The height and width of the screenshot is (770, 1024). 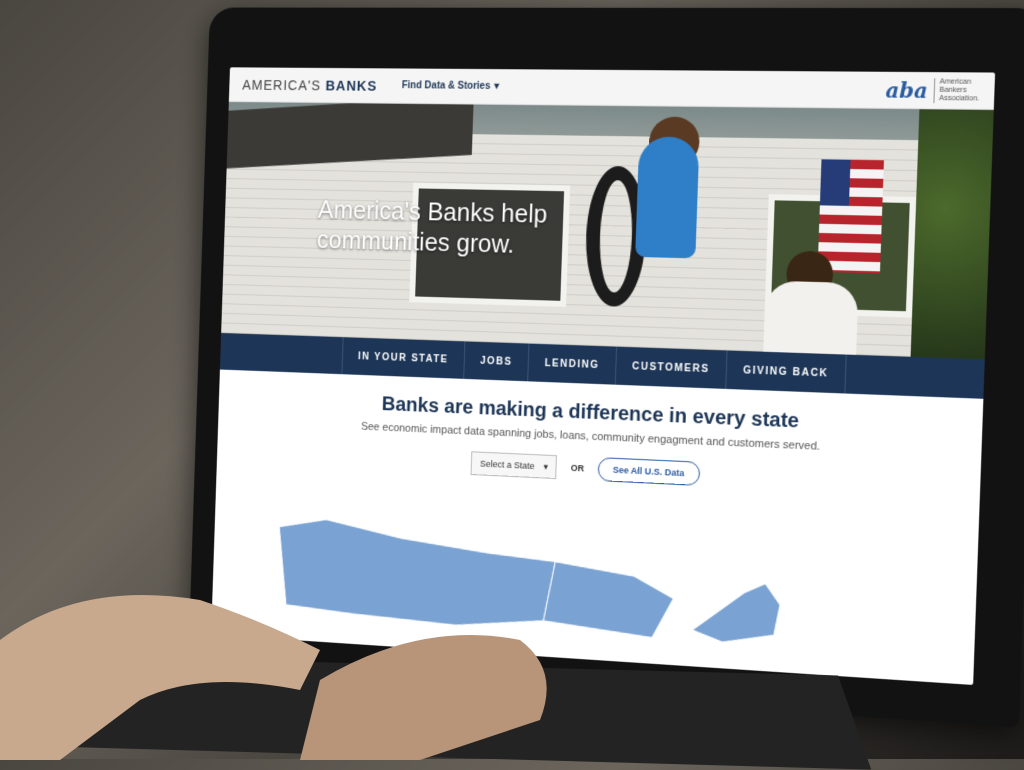 What do you see at coordinates (273, 677) in the screenshot?
I see `typing-hands-image` at bounding box center [273, 677].